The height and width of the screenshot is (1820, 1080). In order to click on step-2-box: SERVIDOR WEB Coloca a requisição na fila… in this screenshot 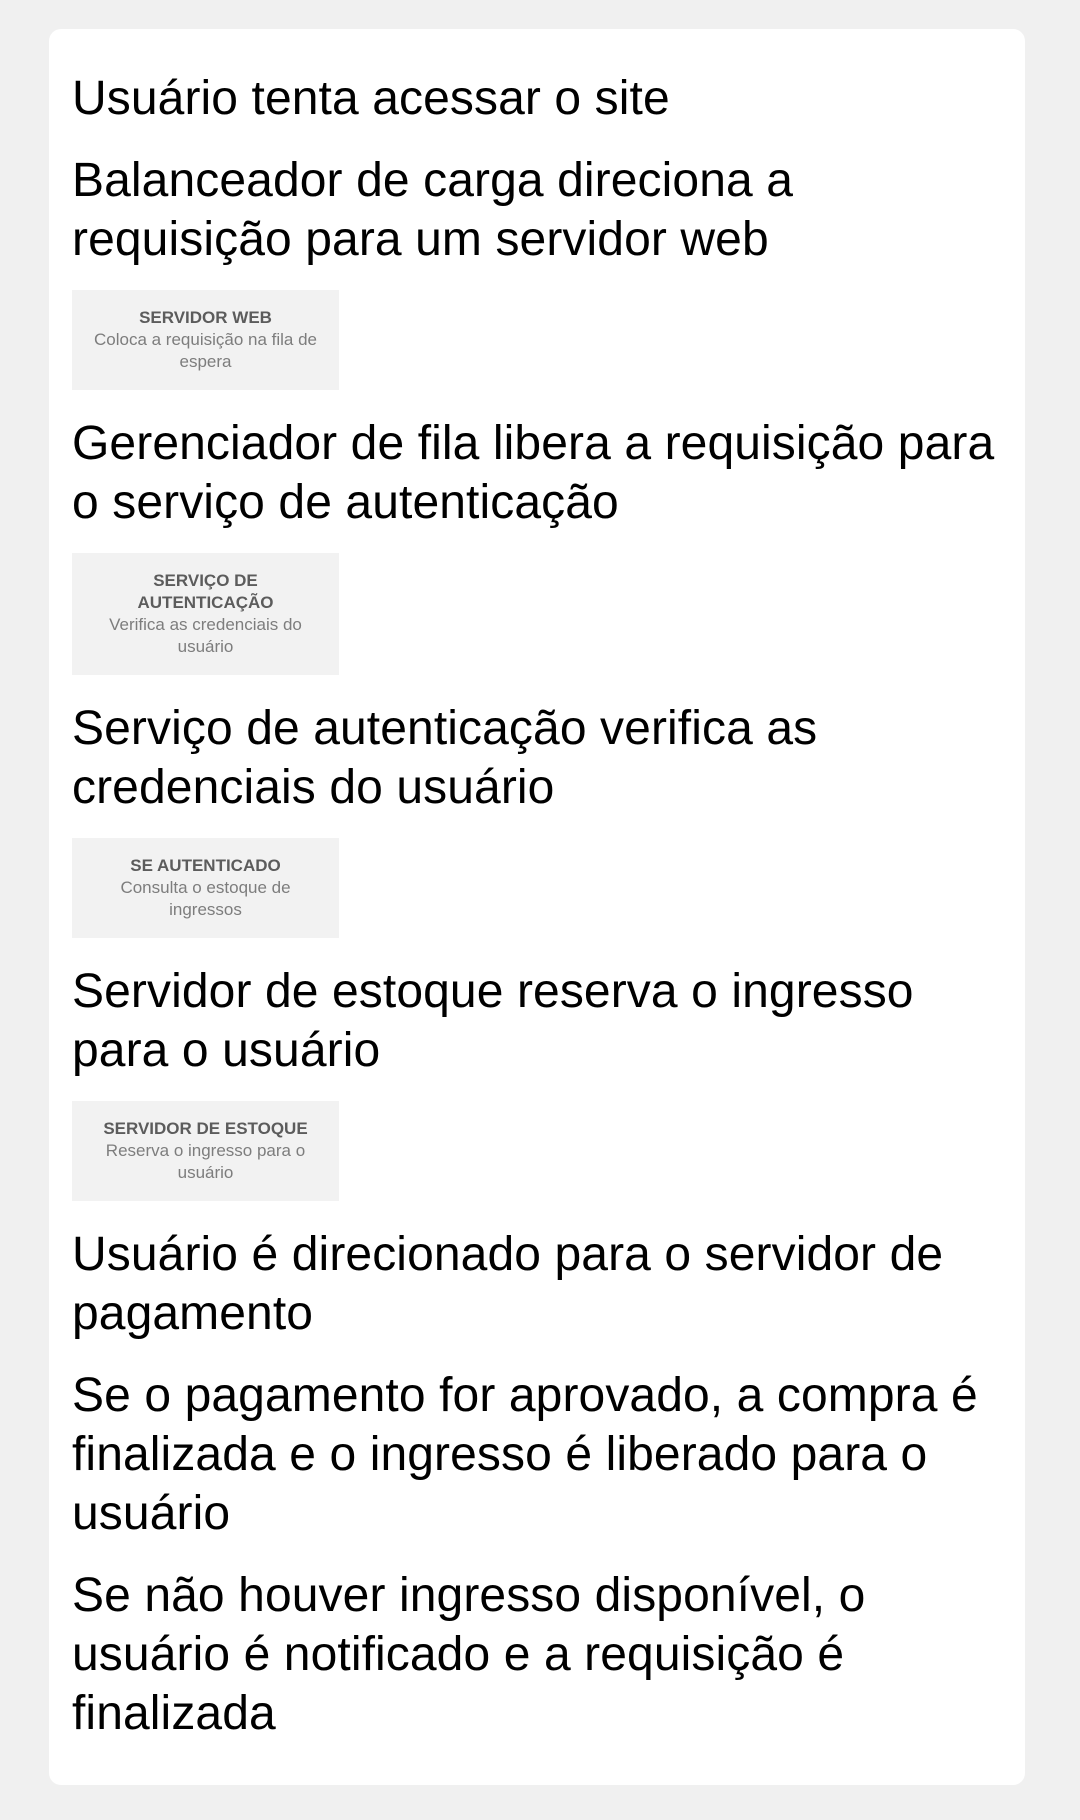, I will do `click(205, 340)`.